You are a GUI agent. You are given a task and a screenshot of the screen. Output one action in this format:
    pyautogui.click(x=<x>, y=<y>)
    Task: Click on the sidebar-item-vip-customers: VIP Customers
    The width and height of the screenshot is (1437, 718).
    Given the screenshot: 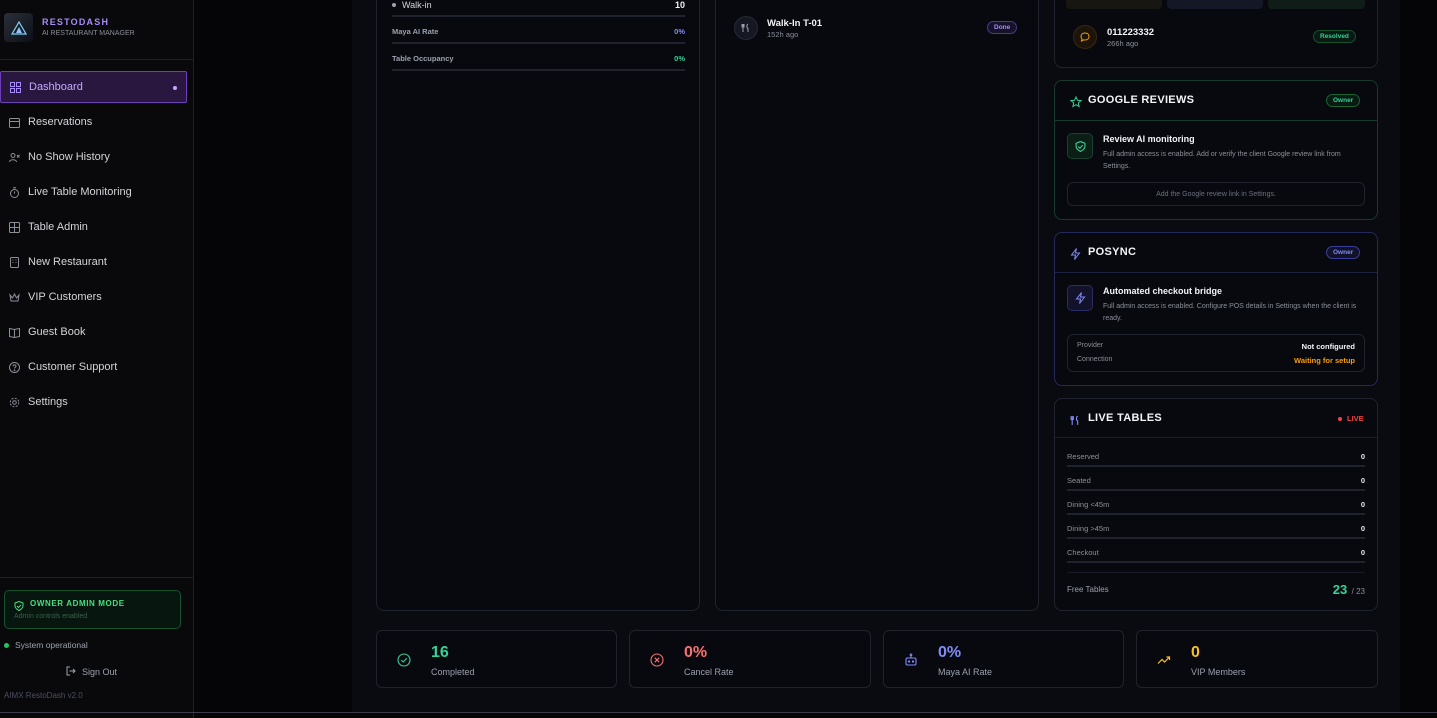 What is the action you would take?
    pyautogui.click(x=93, y=297)
    